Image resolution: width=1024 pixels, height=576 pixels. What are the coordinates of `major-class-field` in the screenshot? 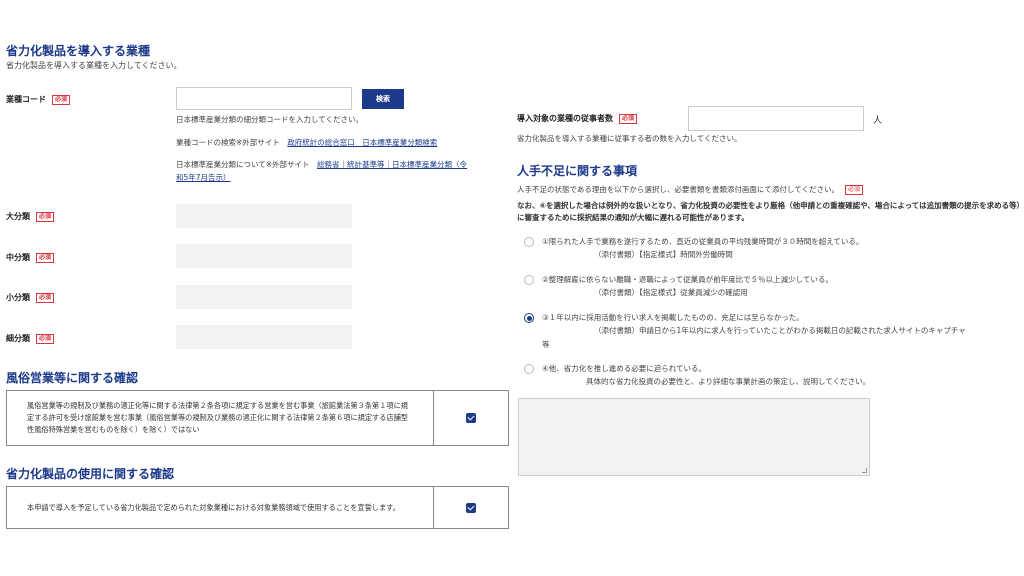 It's located at (264, 216).